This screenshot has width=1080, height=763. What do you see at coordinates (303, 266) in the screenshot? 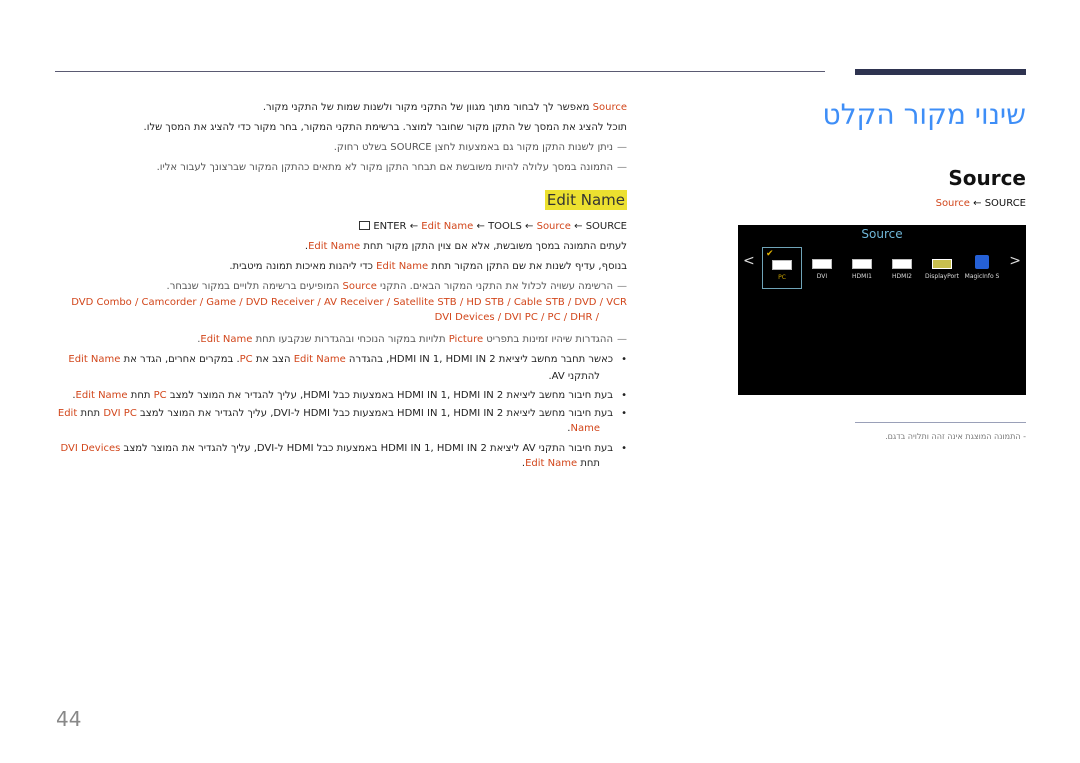
I see `text: כדי ליהנות מאיכות תמונה מיטבית.` at bounding box center [303, 266].